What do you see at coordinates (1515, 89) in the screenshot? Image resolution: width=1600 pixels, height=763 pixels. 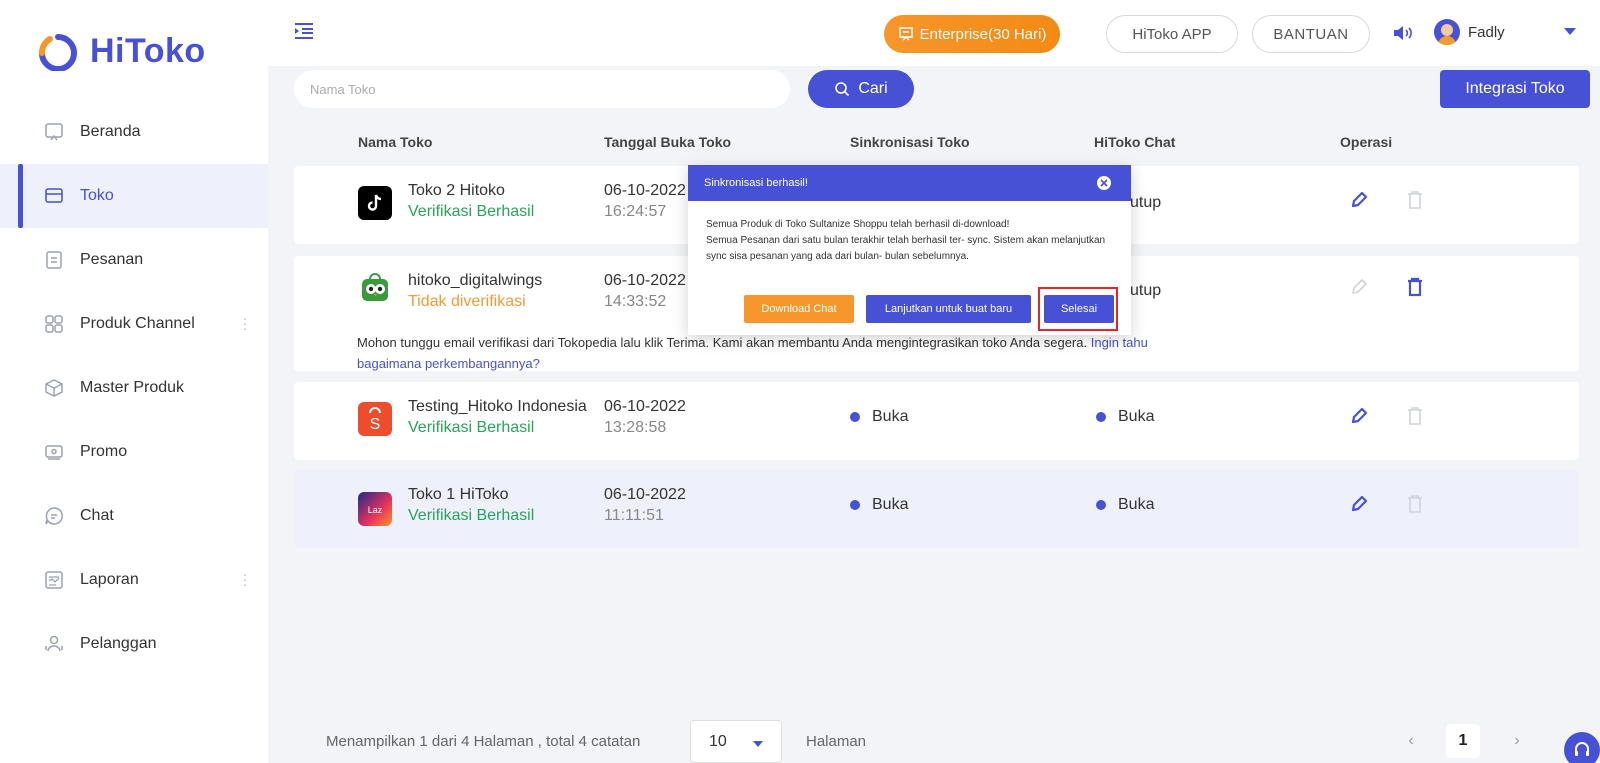 I see `integrate-store-button: Integrasi Toko` at bounding box center [1515, 89].